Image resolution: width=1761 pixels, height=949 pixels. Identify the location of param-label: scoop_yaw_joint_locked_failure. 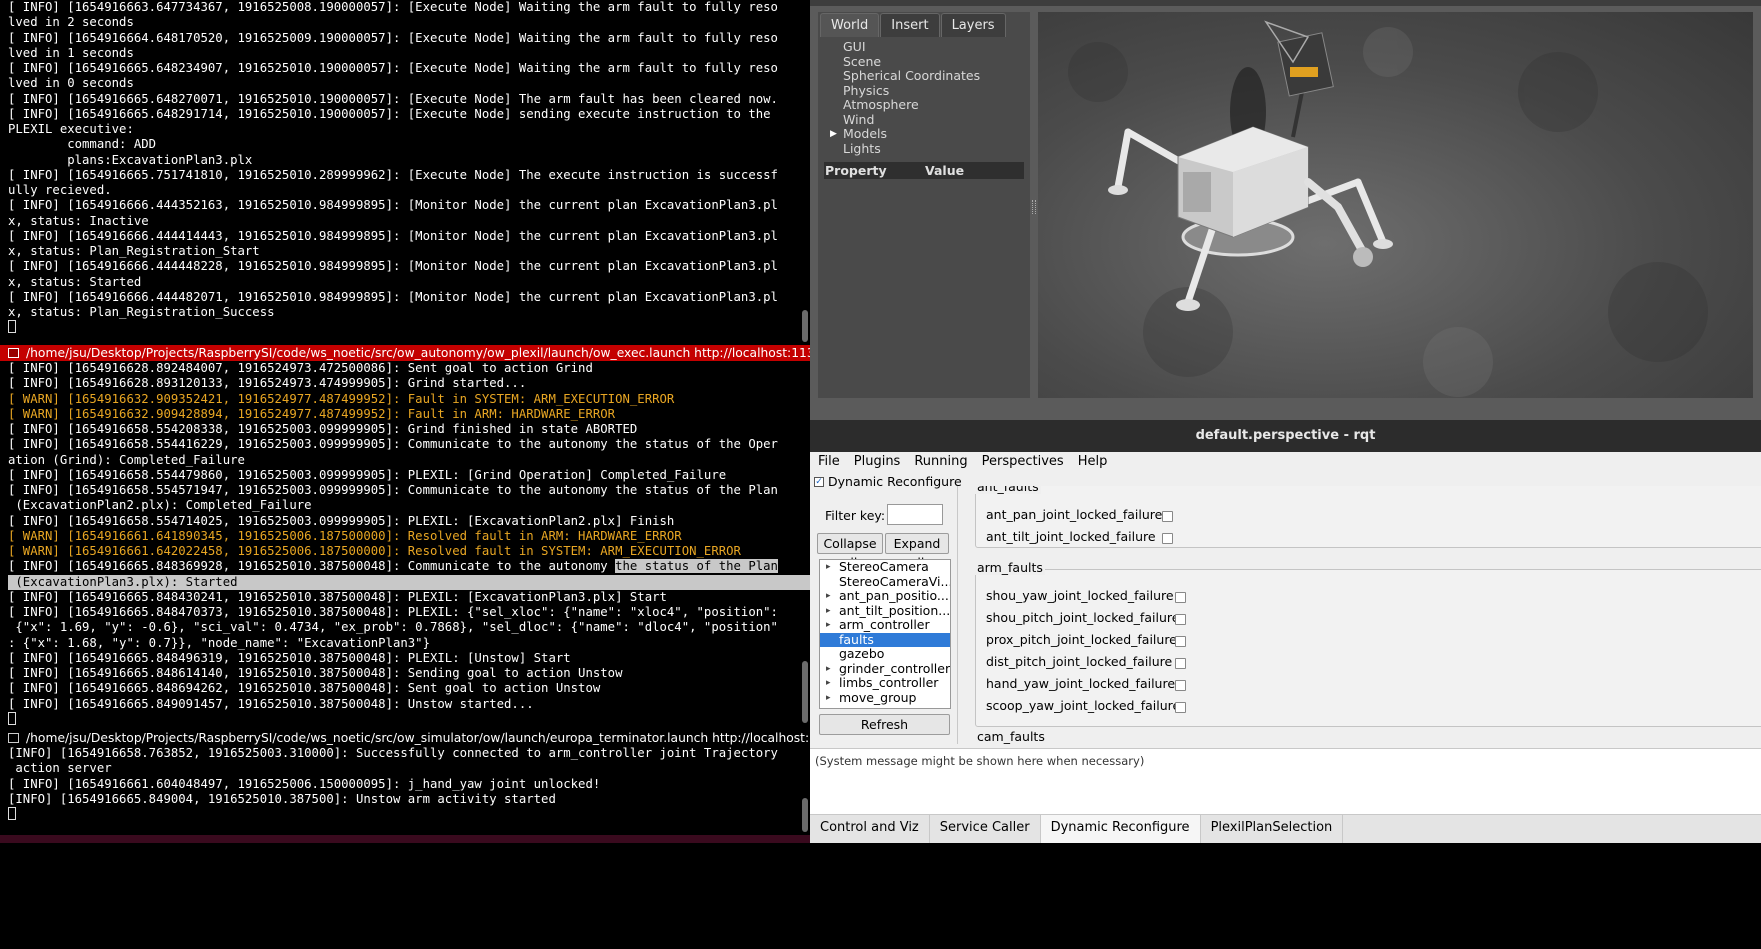
(1083, 705).